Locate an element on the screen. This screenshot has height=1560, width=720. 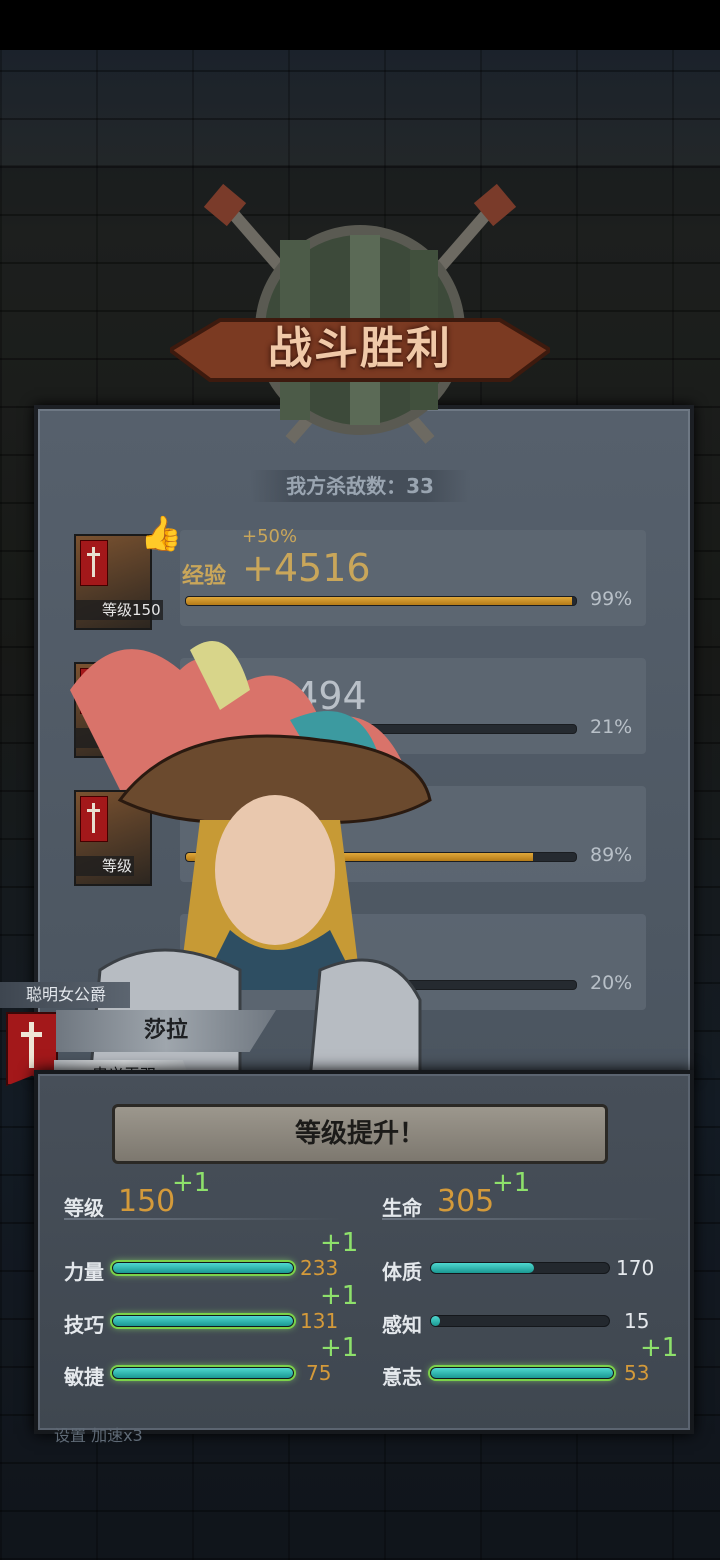
hp-label: 生命 is located at coordinates (402, 1208).